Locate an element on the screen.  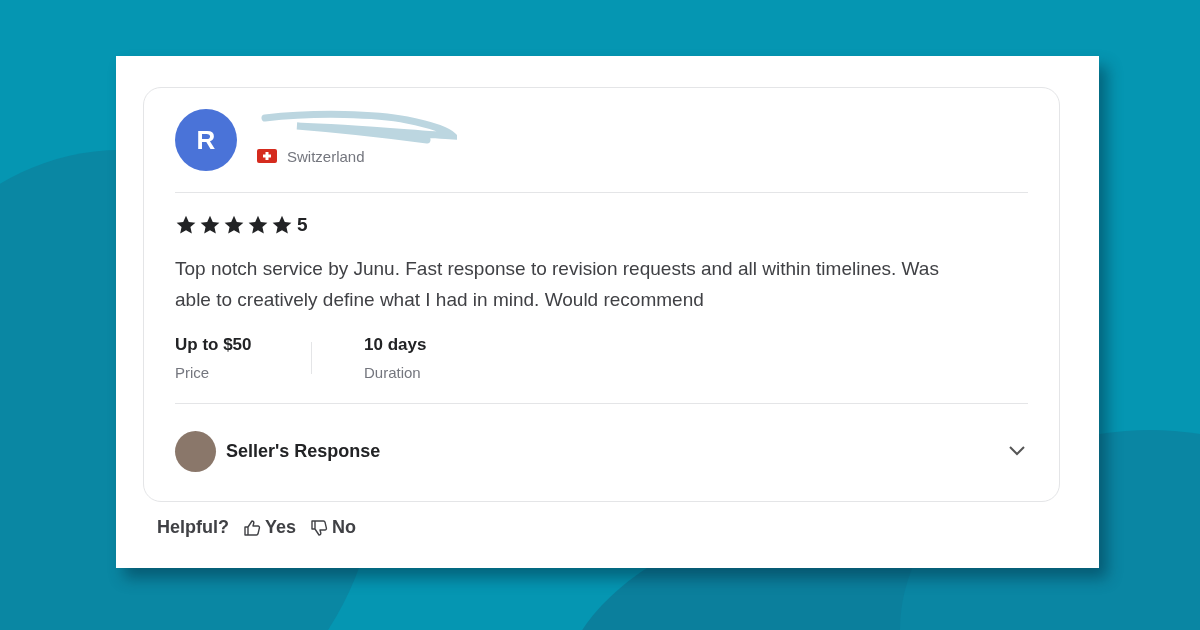
avatar: R is located at coordinates (206, 140).